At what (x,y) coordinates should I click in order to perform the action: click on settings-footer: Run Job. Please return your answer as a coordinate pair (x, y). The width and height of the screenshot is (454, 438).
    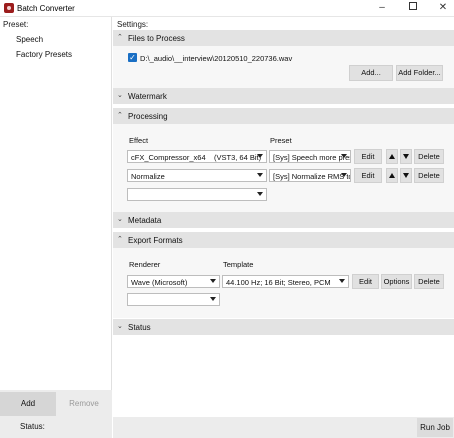
    Looking at the image, I should click on (283, 427).